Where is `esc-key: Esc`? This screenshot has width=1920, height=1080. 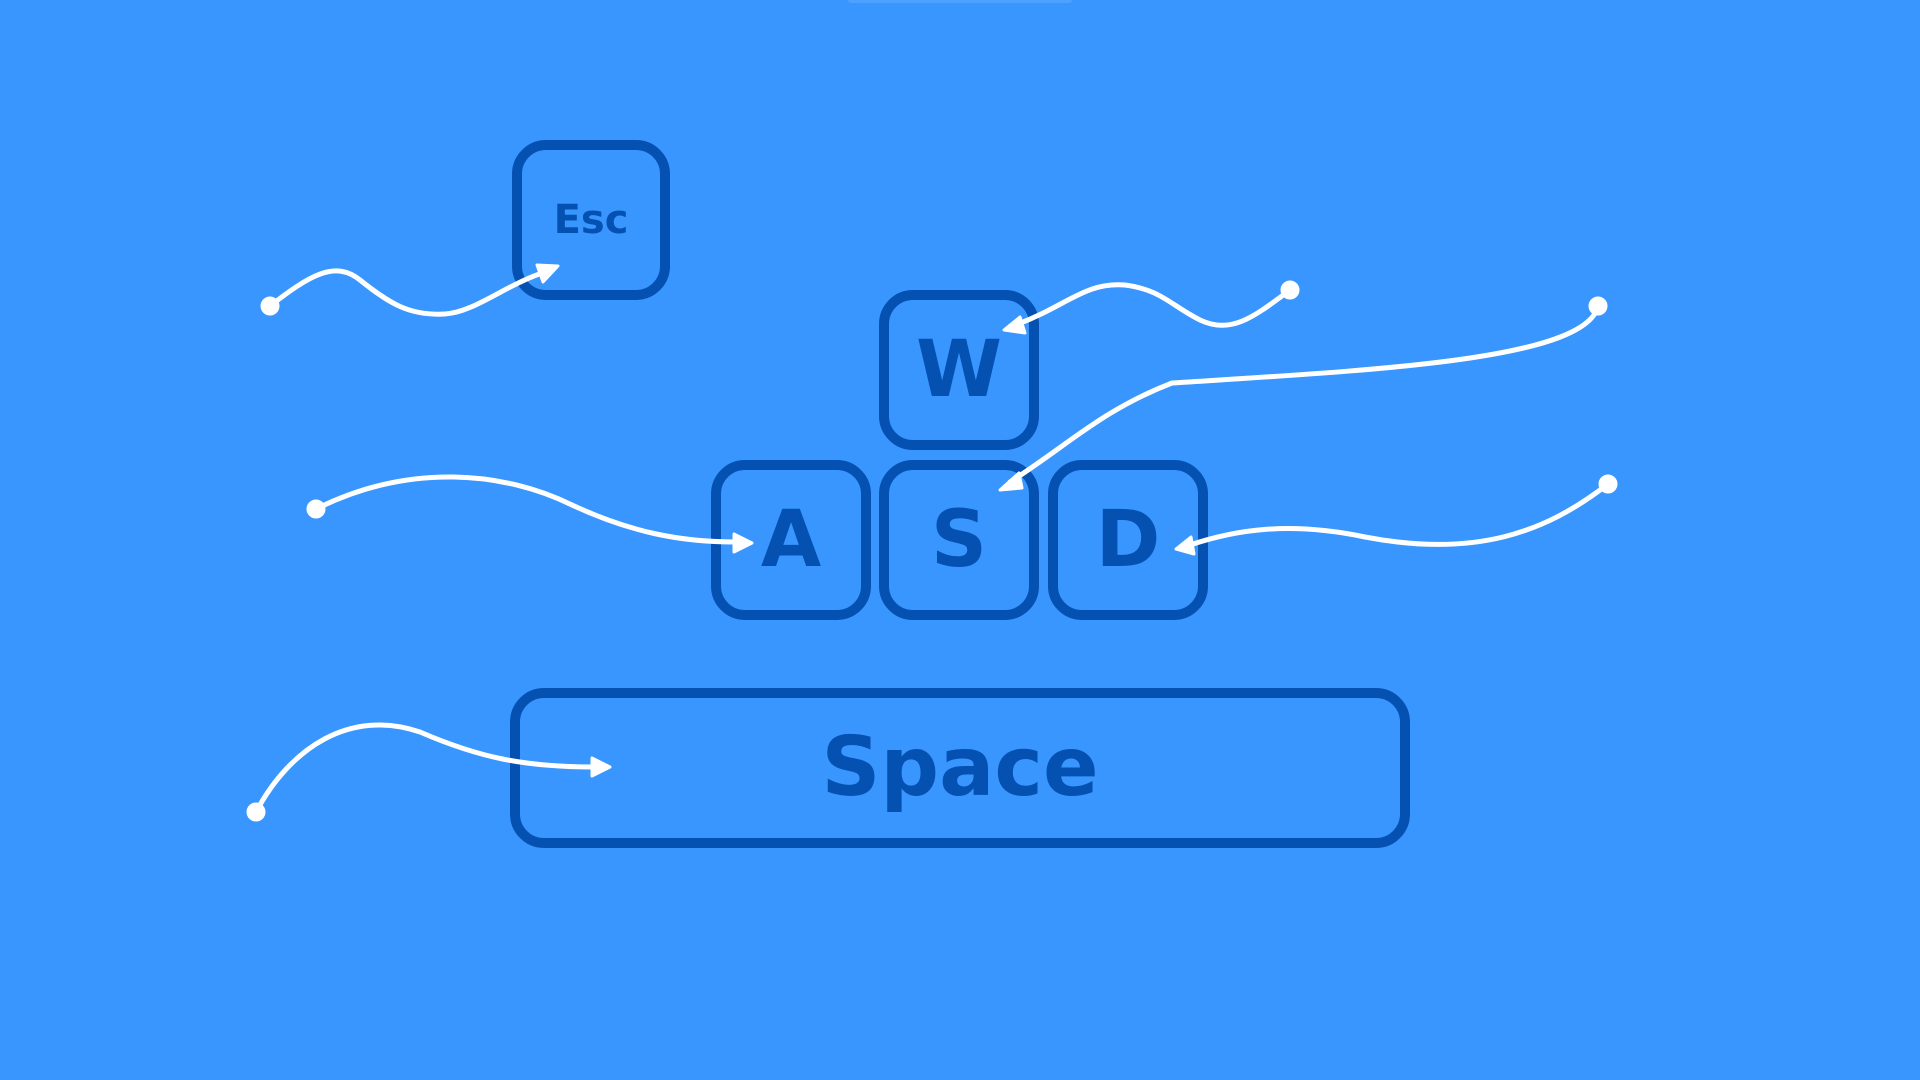 esc-key: Esc is located at coordinates (591, 220).